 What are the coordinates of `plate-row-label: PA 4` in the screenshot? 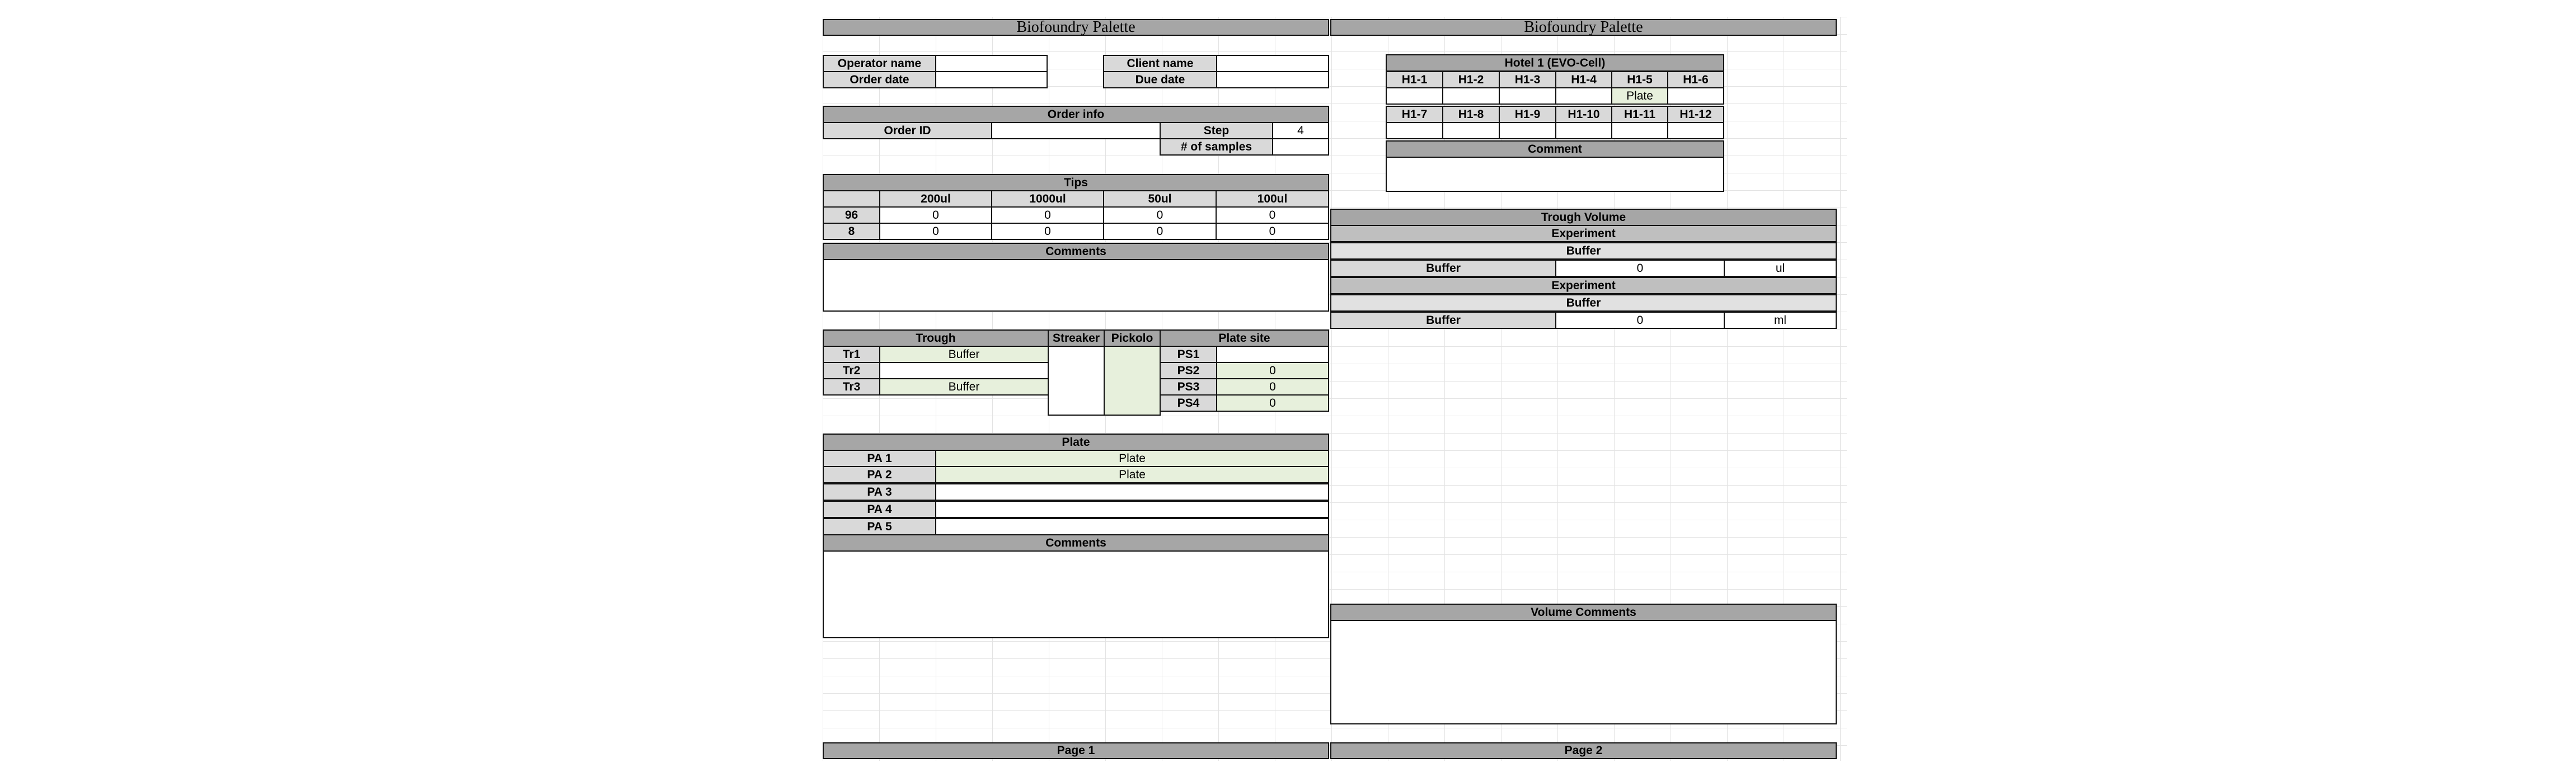 It's located at (879, 509).